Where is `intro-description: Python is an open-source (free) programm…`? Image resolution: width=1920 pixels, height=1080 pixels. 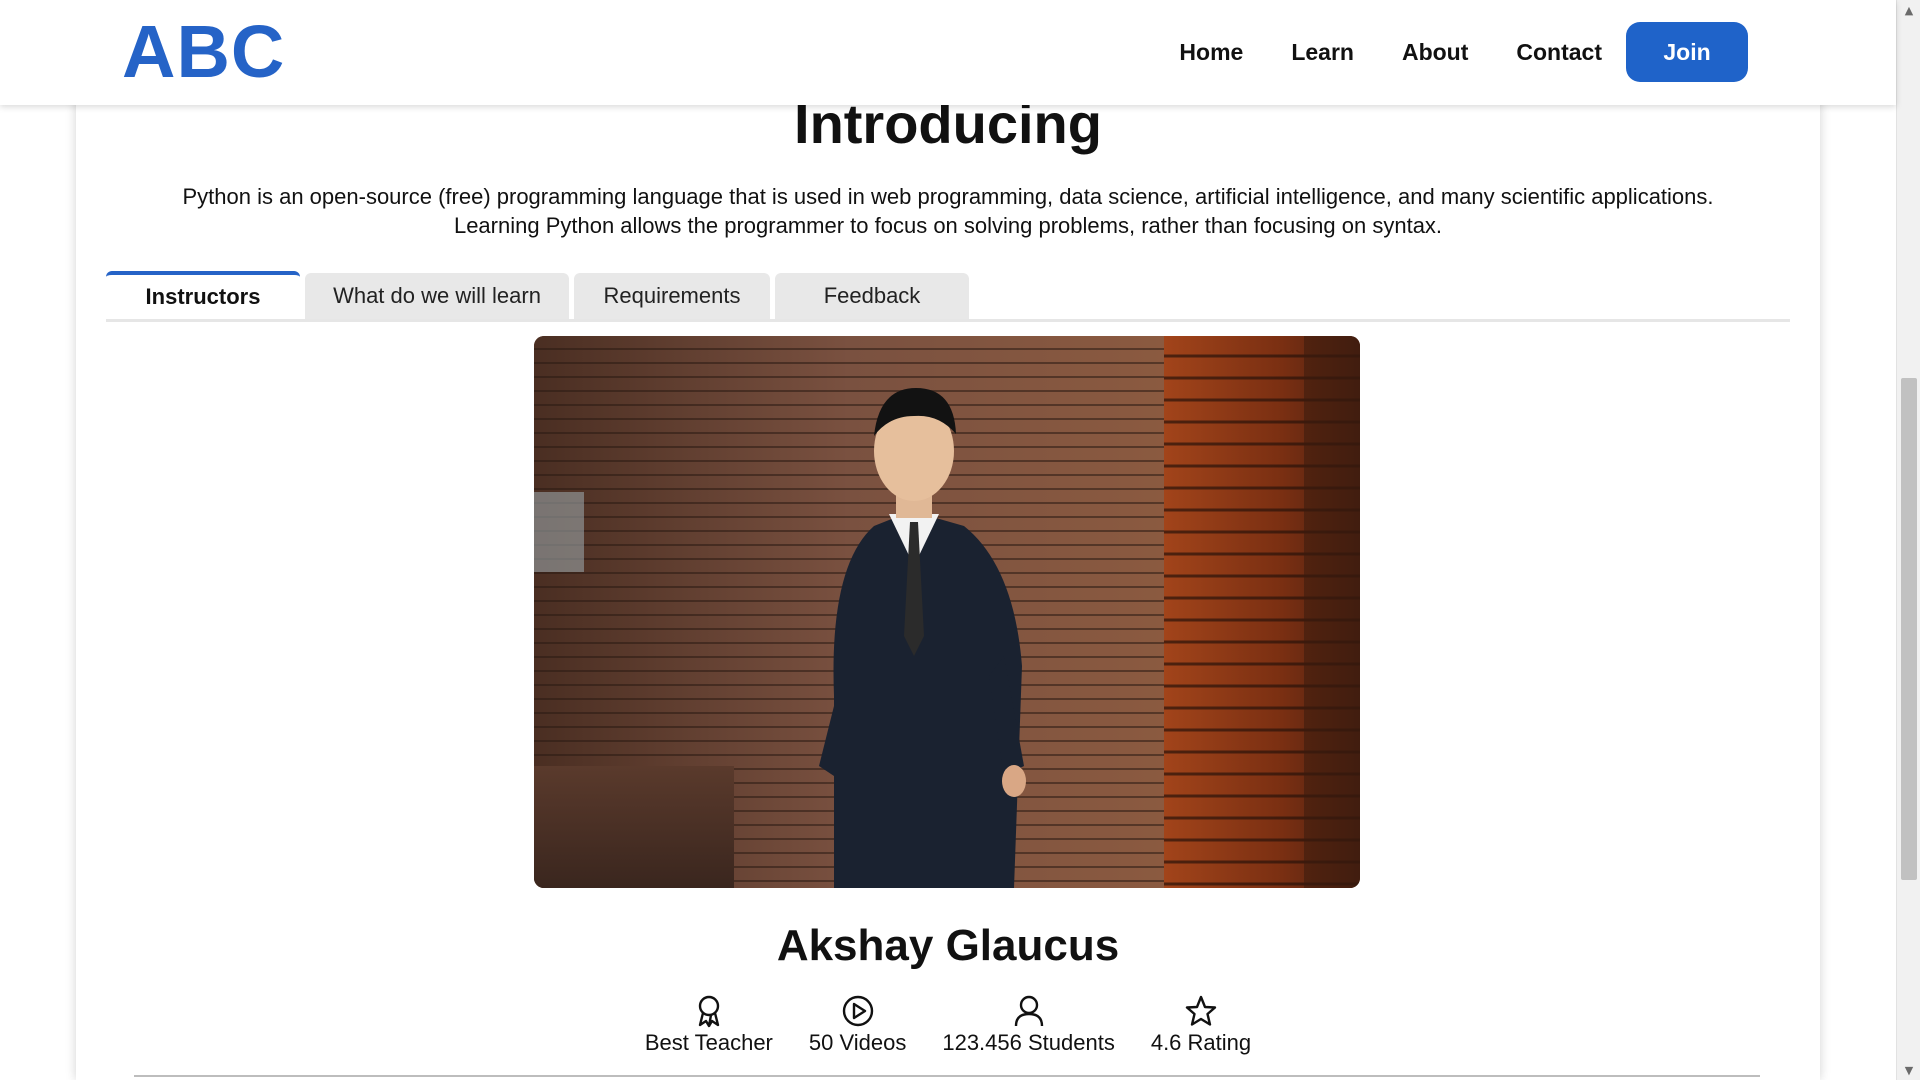 intro-description: Python is an open-source (free) programm… is located at coordinates (948, 211).